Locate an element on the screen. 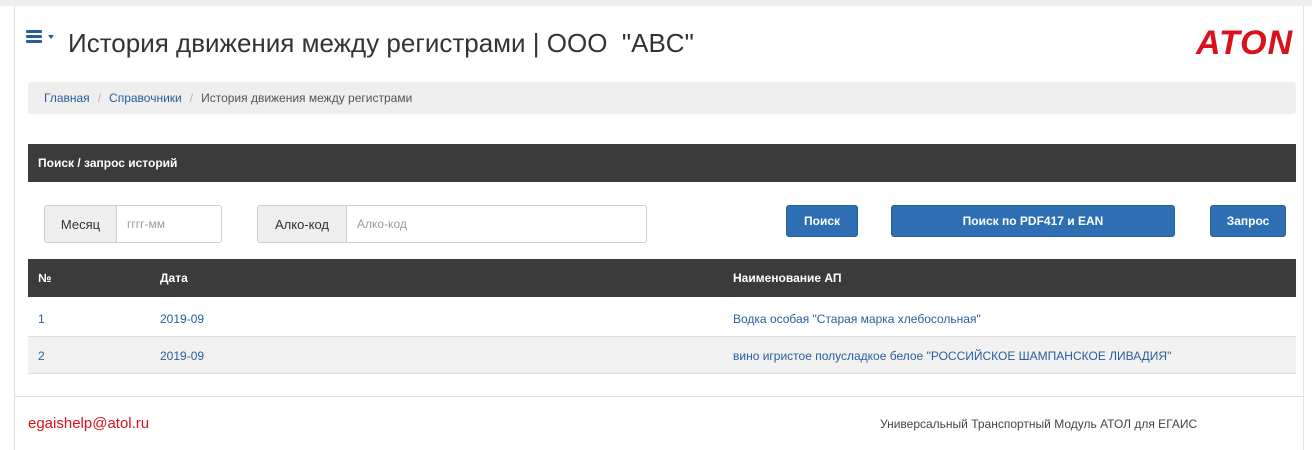 Image resolution: width=1312 pixels, height=450 pixels. menu-toggle-button is located at coordinates (40, 36).